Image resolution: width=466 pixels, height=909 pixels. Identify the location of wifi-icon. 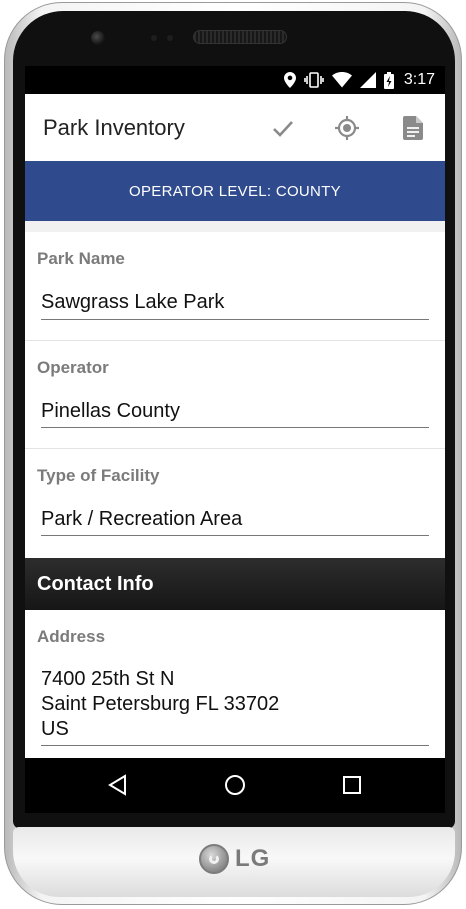
(341, 80).